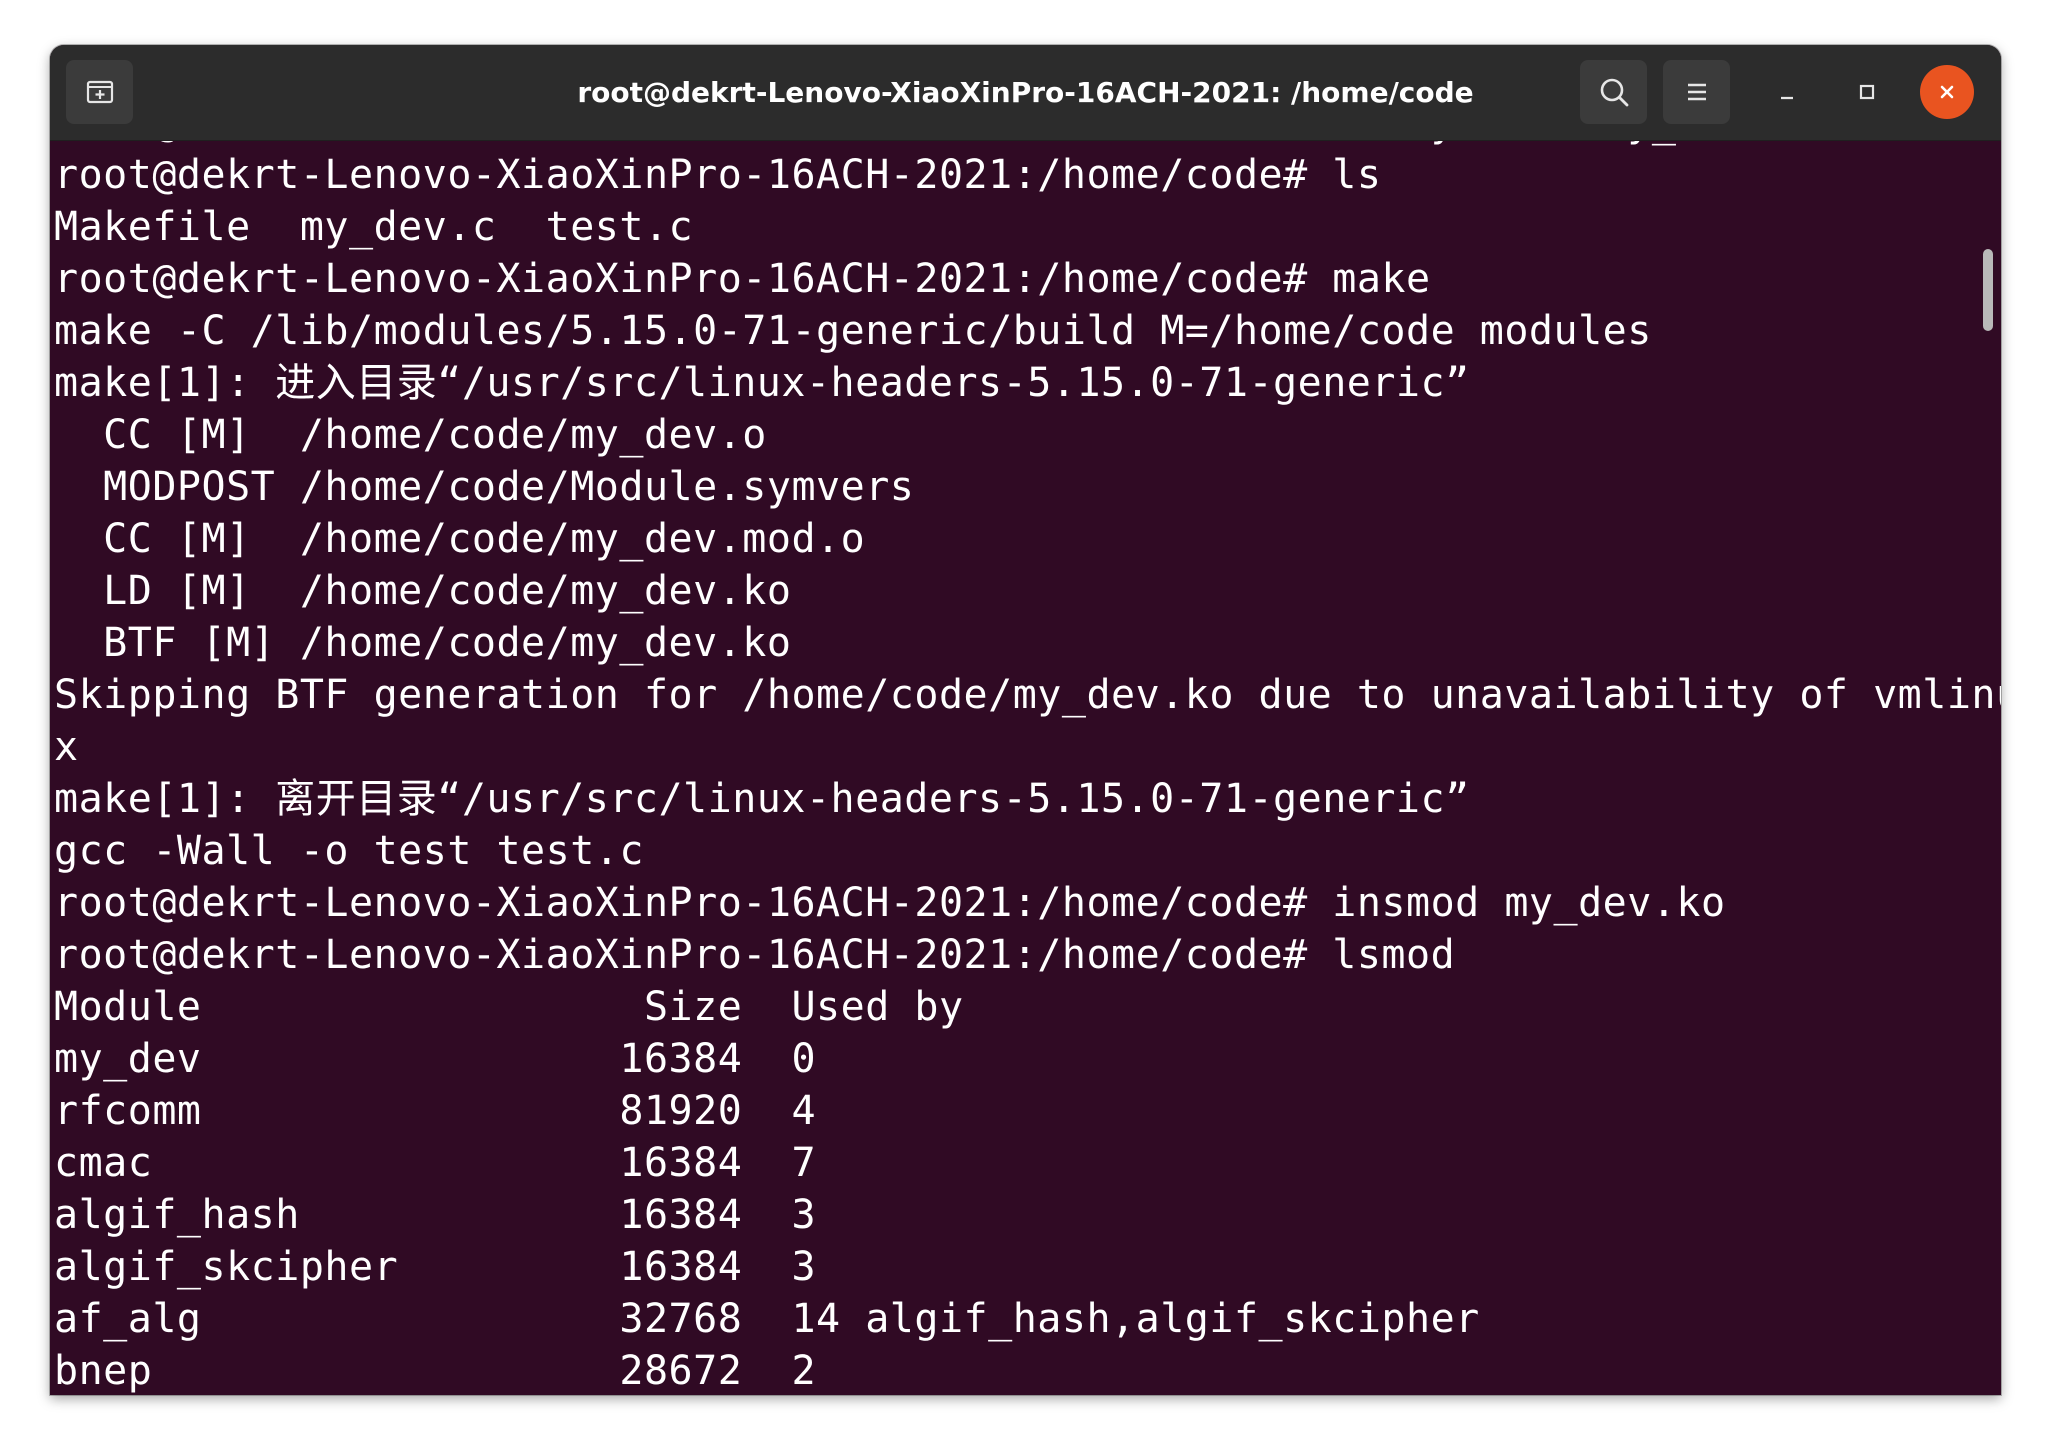 Image resolution: width=2052 pixels, height=1450 pixels. I want to click on terminal-line: CC [M] /home/code/my_dev.mod.o, so click(460, 539).